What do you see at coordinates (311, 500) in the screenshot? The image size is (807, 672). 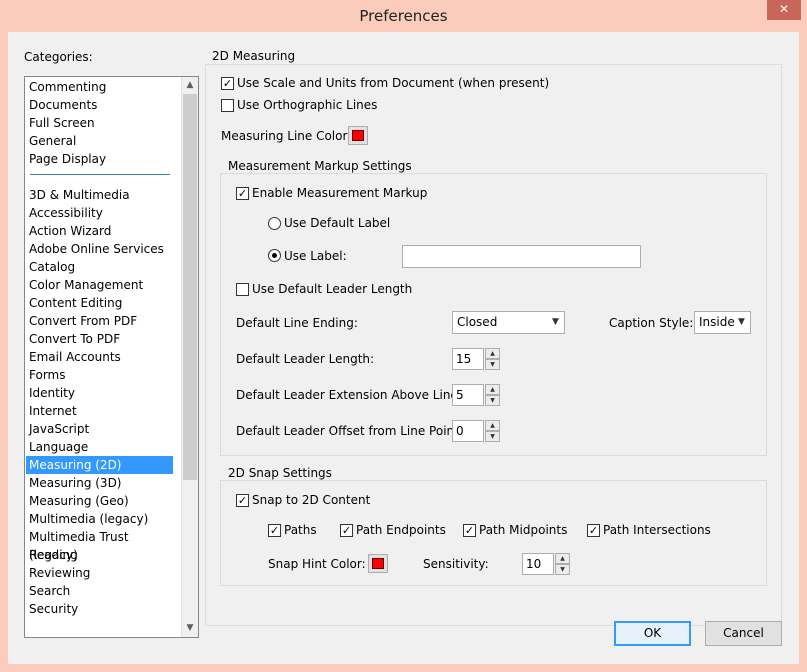 I see `snap-to-content-label: Snap to 2D Content` at bounding box center [311, 500].